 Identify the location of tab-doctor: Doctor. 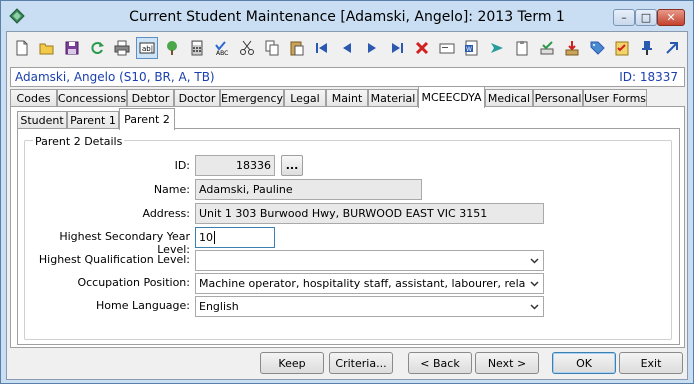
(197, 98).